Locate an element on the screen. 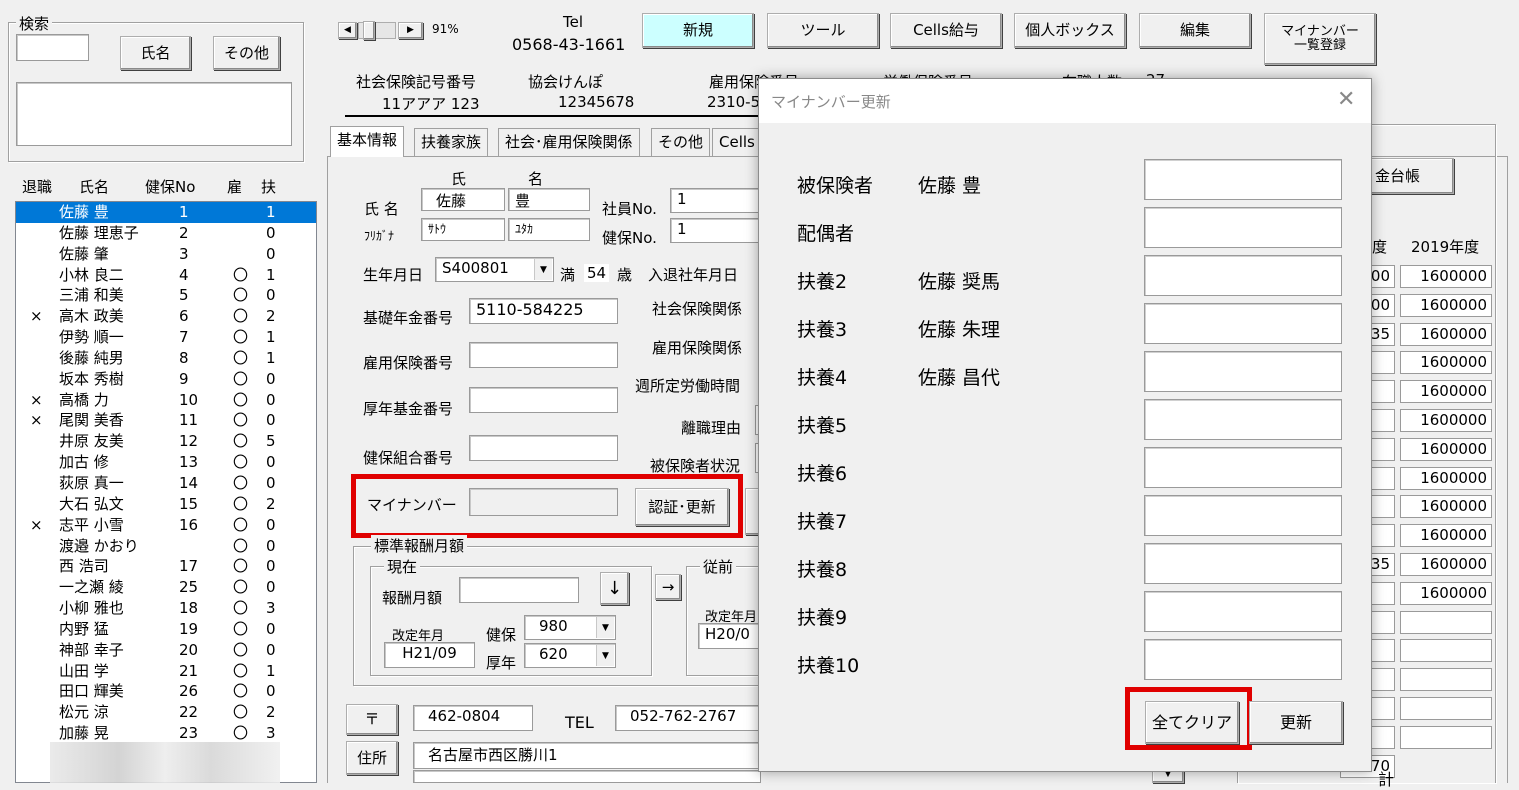 Image resolution: width=1519 pixels, height=790 pixels. list-item: 後藤 純男 8 〇 1 is located at coordinates (166, 358).